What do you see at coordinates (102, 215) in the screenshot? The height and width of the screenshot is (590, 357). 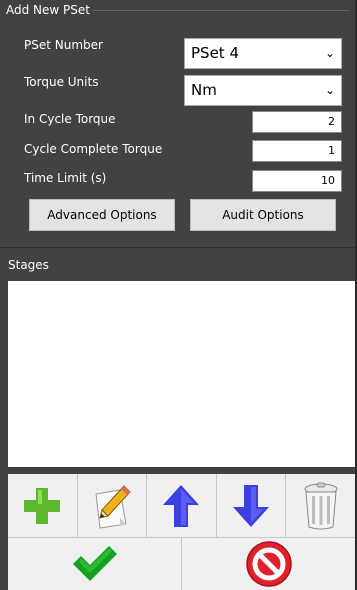 I see `advanced-options-button: Advanced Options` at bounding box center [102, 215].